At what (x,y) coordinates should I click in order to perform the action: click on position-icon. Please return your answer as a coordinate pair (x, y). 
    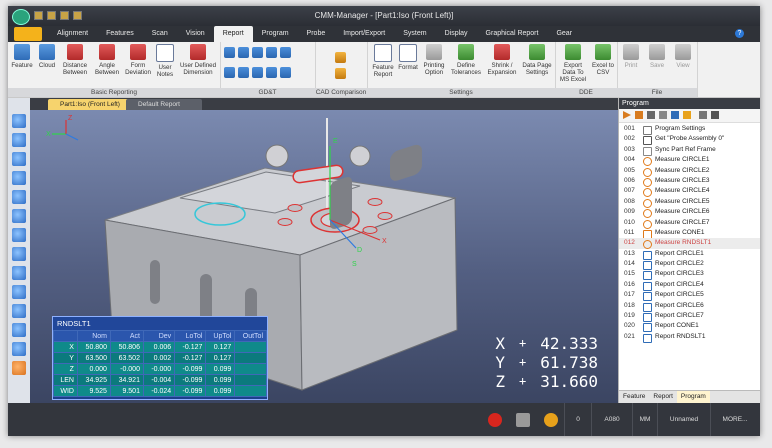
    Looking at the image, I should click on (271, 52).